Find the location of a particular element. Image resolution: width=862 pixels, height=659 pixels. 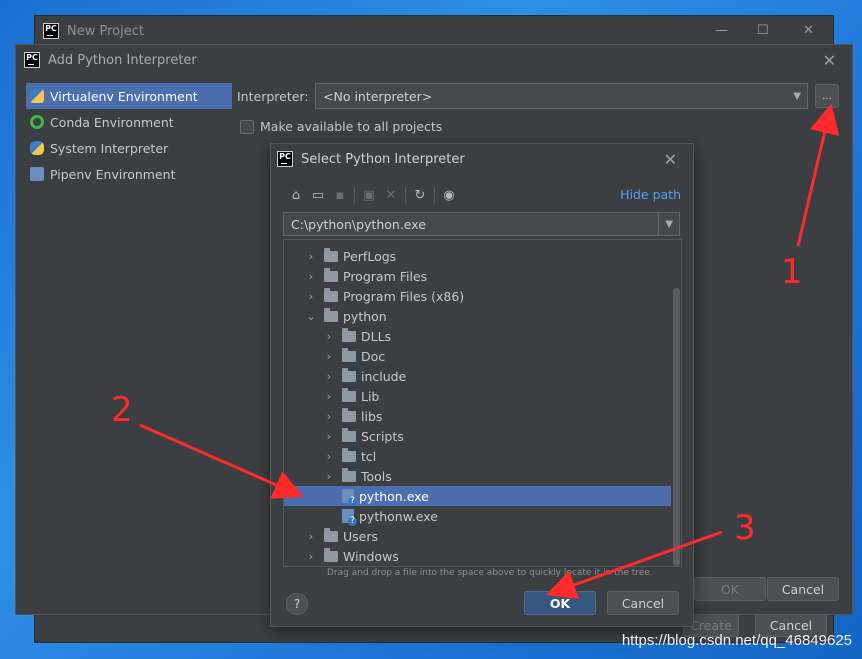

annotation-number-1: 1 is located at coordinates (792, 272).